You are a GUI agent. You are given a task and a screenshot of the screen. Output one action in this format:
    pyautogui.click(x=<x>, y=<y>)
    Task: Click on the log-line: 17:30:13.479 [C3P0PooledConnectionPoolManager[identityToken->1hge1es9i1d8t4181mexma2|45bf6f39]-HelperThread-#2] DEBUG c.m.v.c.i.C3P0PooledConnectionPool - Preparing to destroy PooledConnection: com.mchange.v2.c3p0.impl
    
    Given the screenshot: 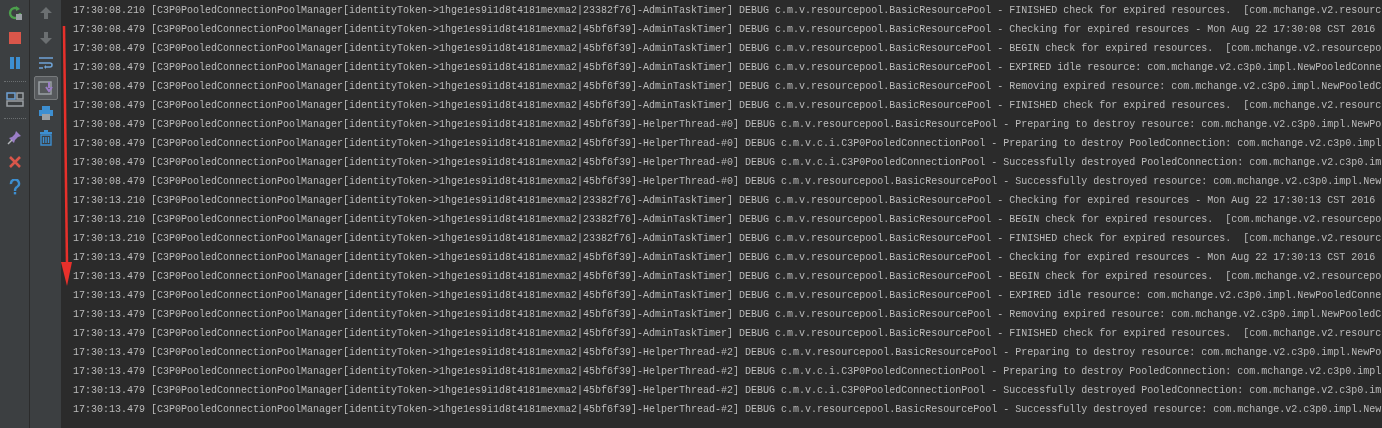 What is the action you would take?
    pyautogui.click(x=727, y=371)
    